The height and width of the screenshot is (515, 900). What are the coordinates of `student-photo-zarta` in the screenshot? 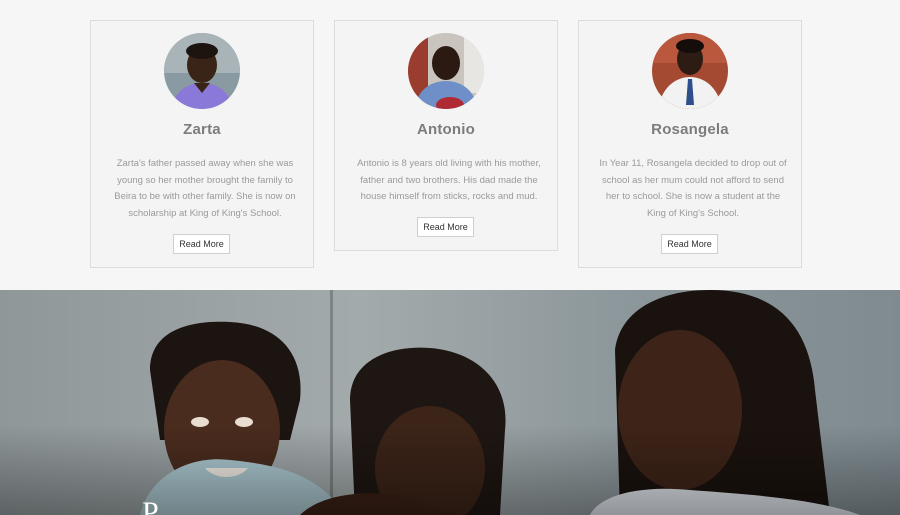 It's located at (202, 71).